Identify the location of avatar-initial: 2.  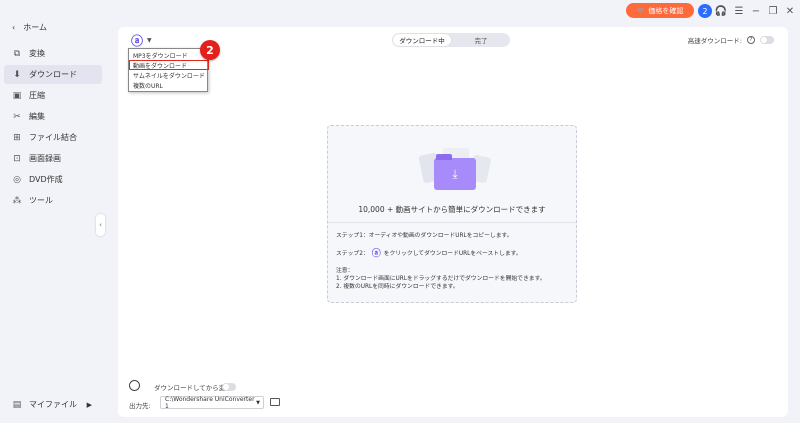
(705, 11).